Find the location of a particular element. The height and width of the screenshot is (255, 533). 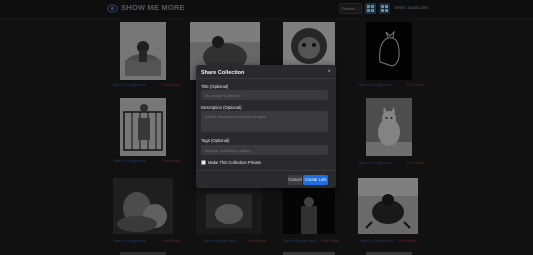

create-link-button: Create Link is located at coordinates (315, 180).